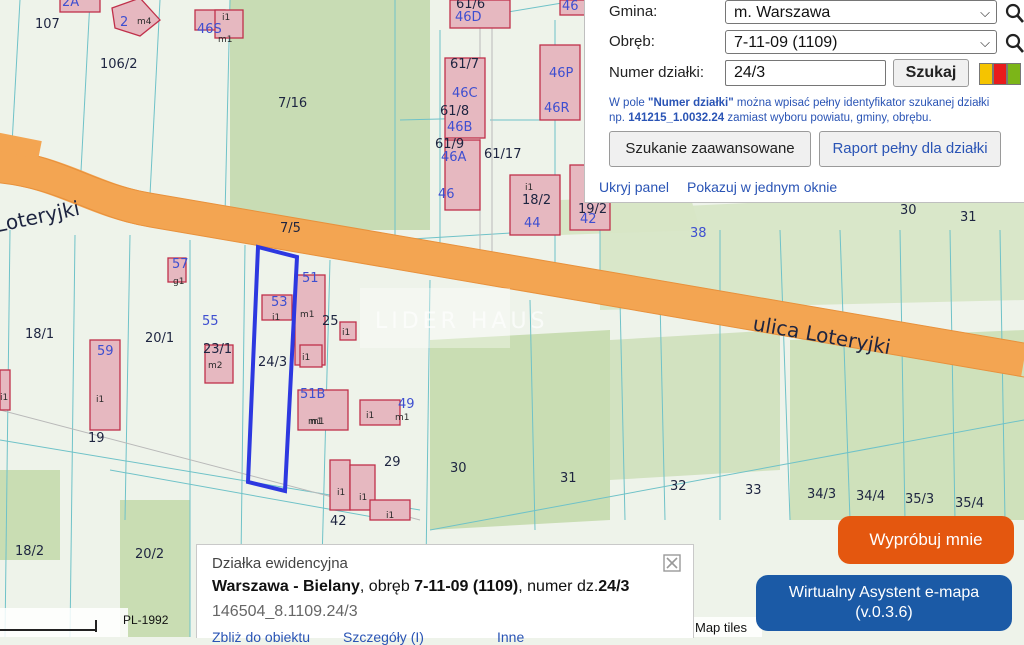  What do you see at coordinates (710, 149) in the screenshot?
I see `advanced-search-button: Szukanie zaawansowane` at bounding box center [710, 149].